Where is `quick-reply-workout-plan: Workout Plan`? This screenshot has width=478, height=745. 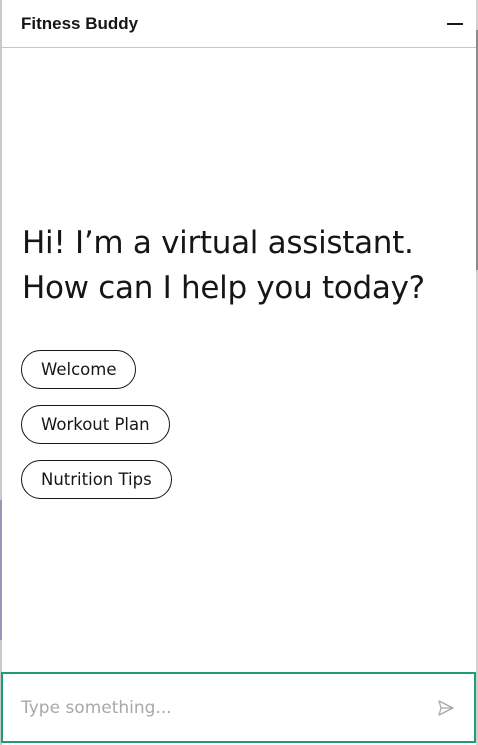 quick-reply-workout-plan: Workout Plan is located at coordinates (95, 424).